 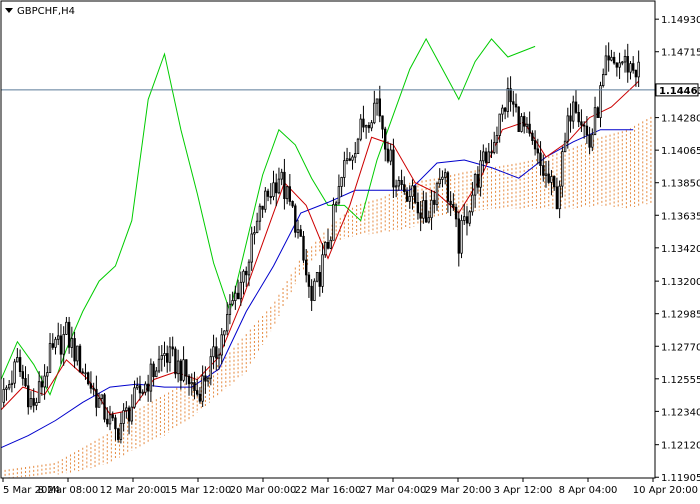 I want to click on y-tick-label: 1.13635, so click(x=680, y=216).